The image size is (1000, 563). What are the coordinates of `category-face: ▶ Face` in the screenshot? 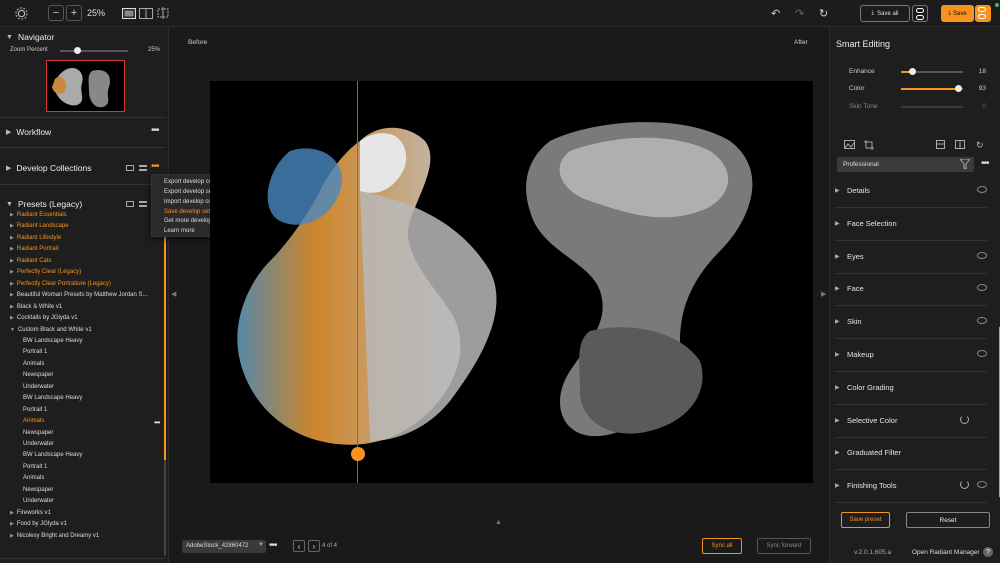 It's located at (911, 290).